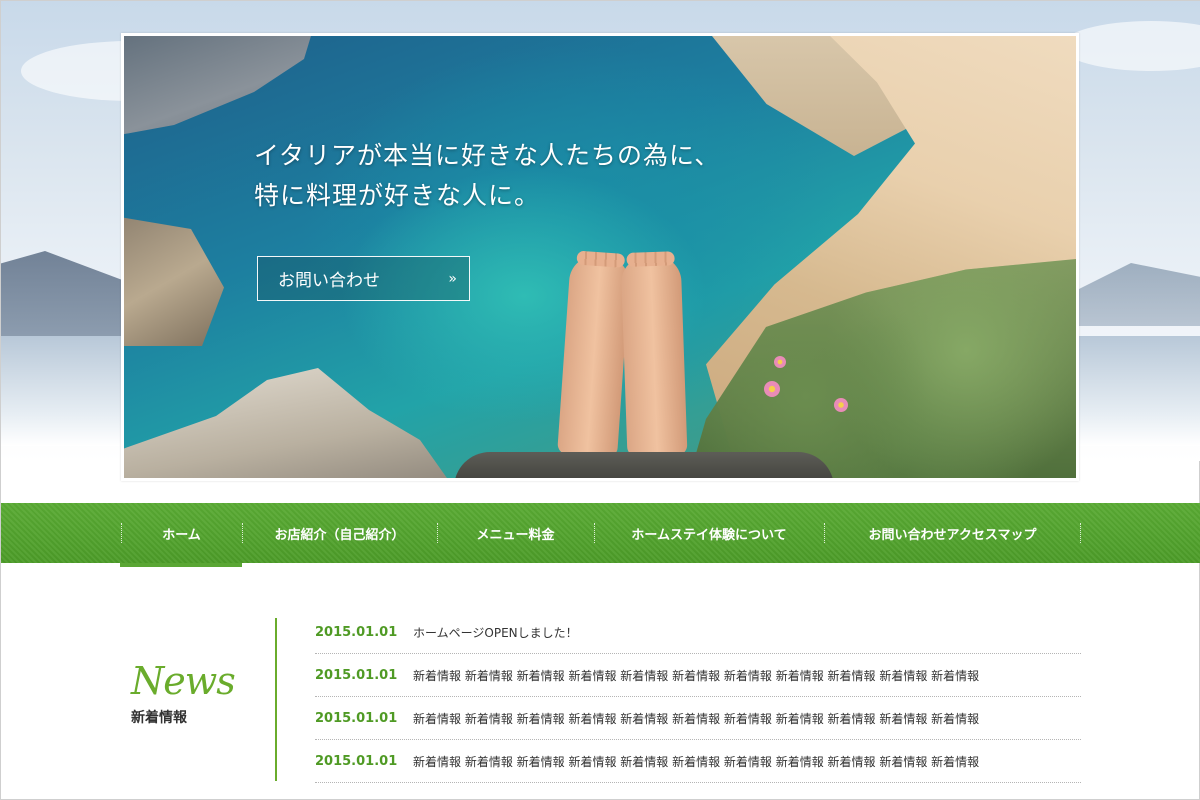  I want to click on contact-button-label: お問い合わせ, so click(329, 281).